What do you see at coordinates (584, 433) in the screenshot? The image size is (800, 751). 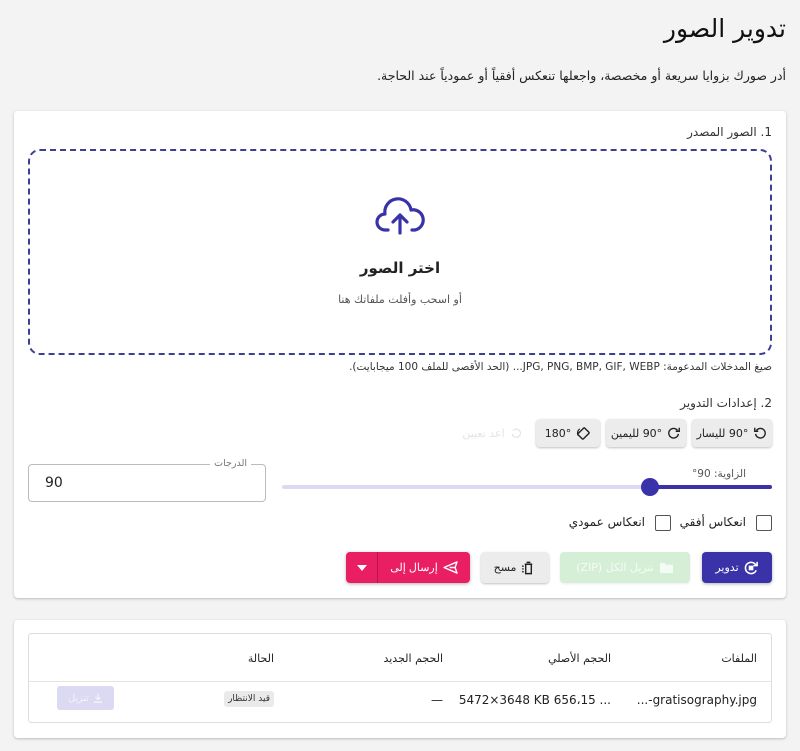 I see `rotate-180-icon` at bounding box center [584, 433].